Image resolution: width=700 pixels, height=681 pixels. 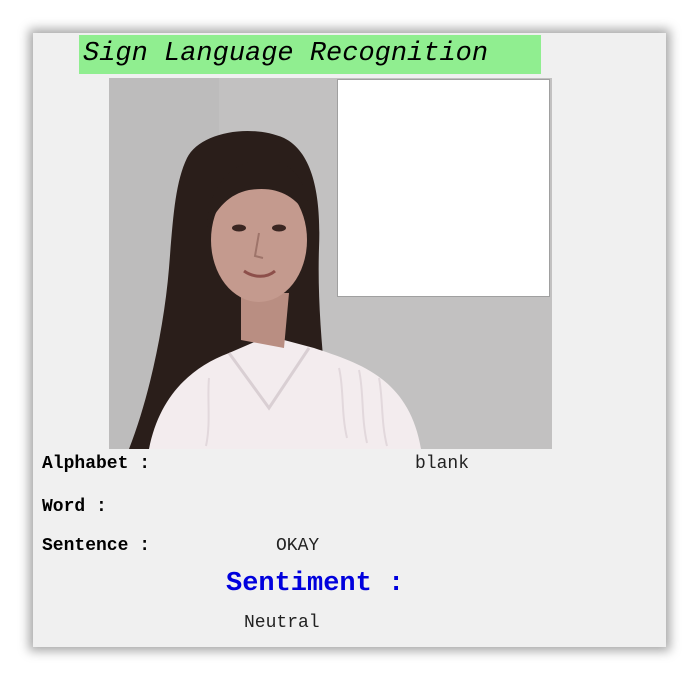 What do you see at coordinates (96, 464) in the screenshot?
I see `alphabet-label: Alphabet :` at bounding box center [96, 464].